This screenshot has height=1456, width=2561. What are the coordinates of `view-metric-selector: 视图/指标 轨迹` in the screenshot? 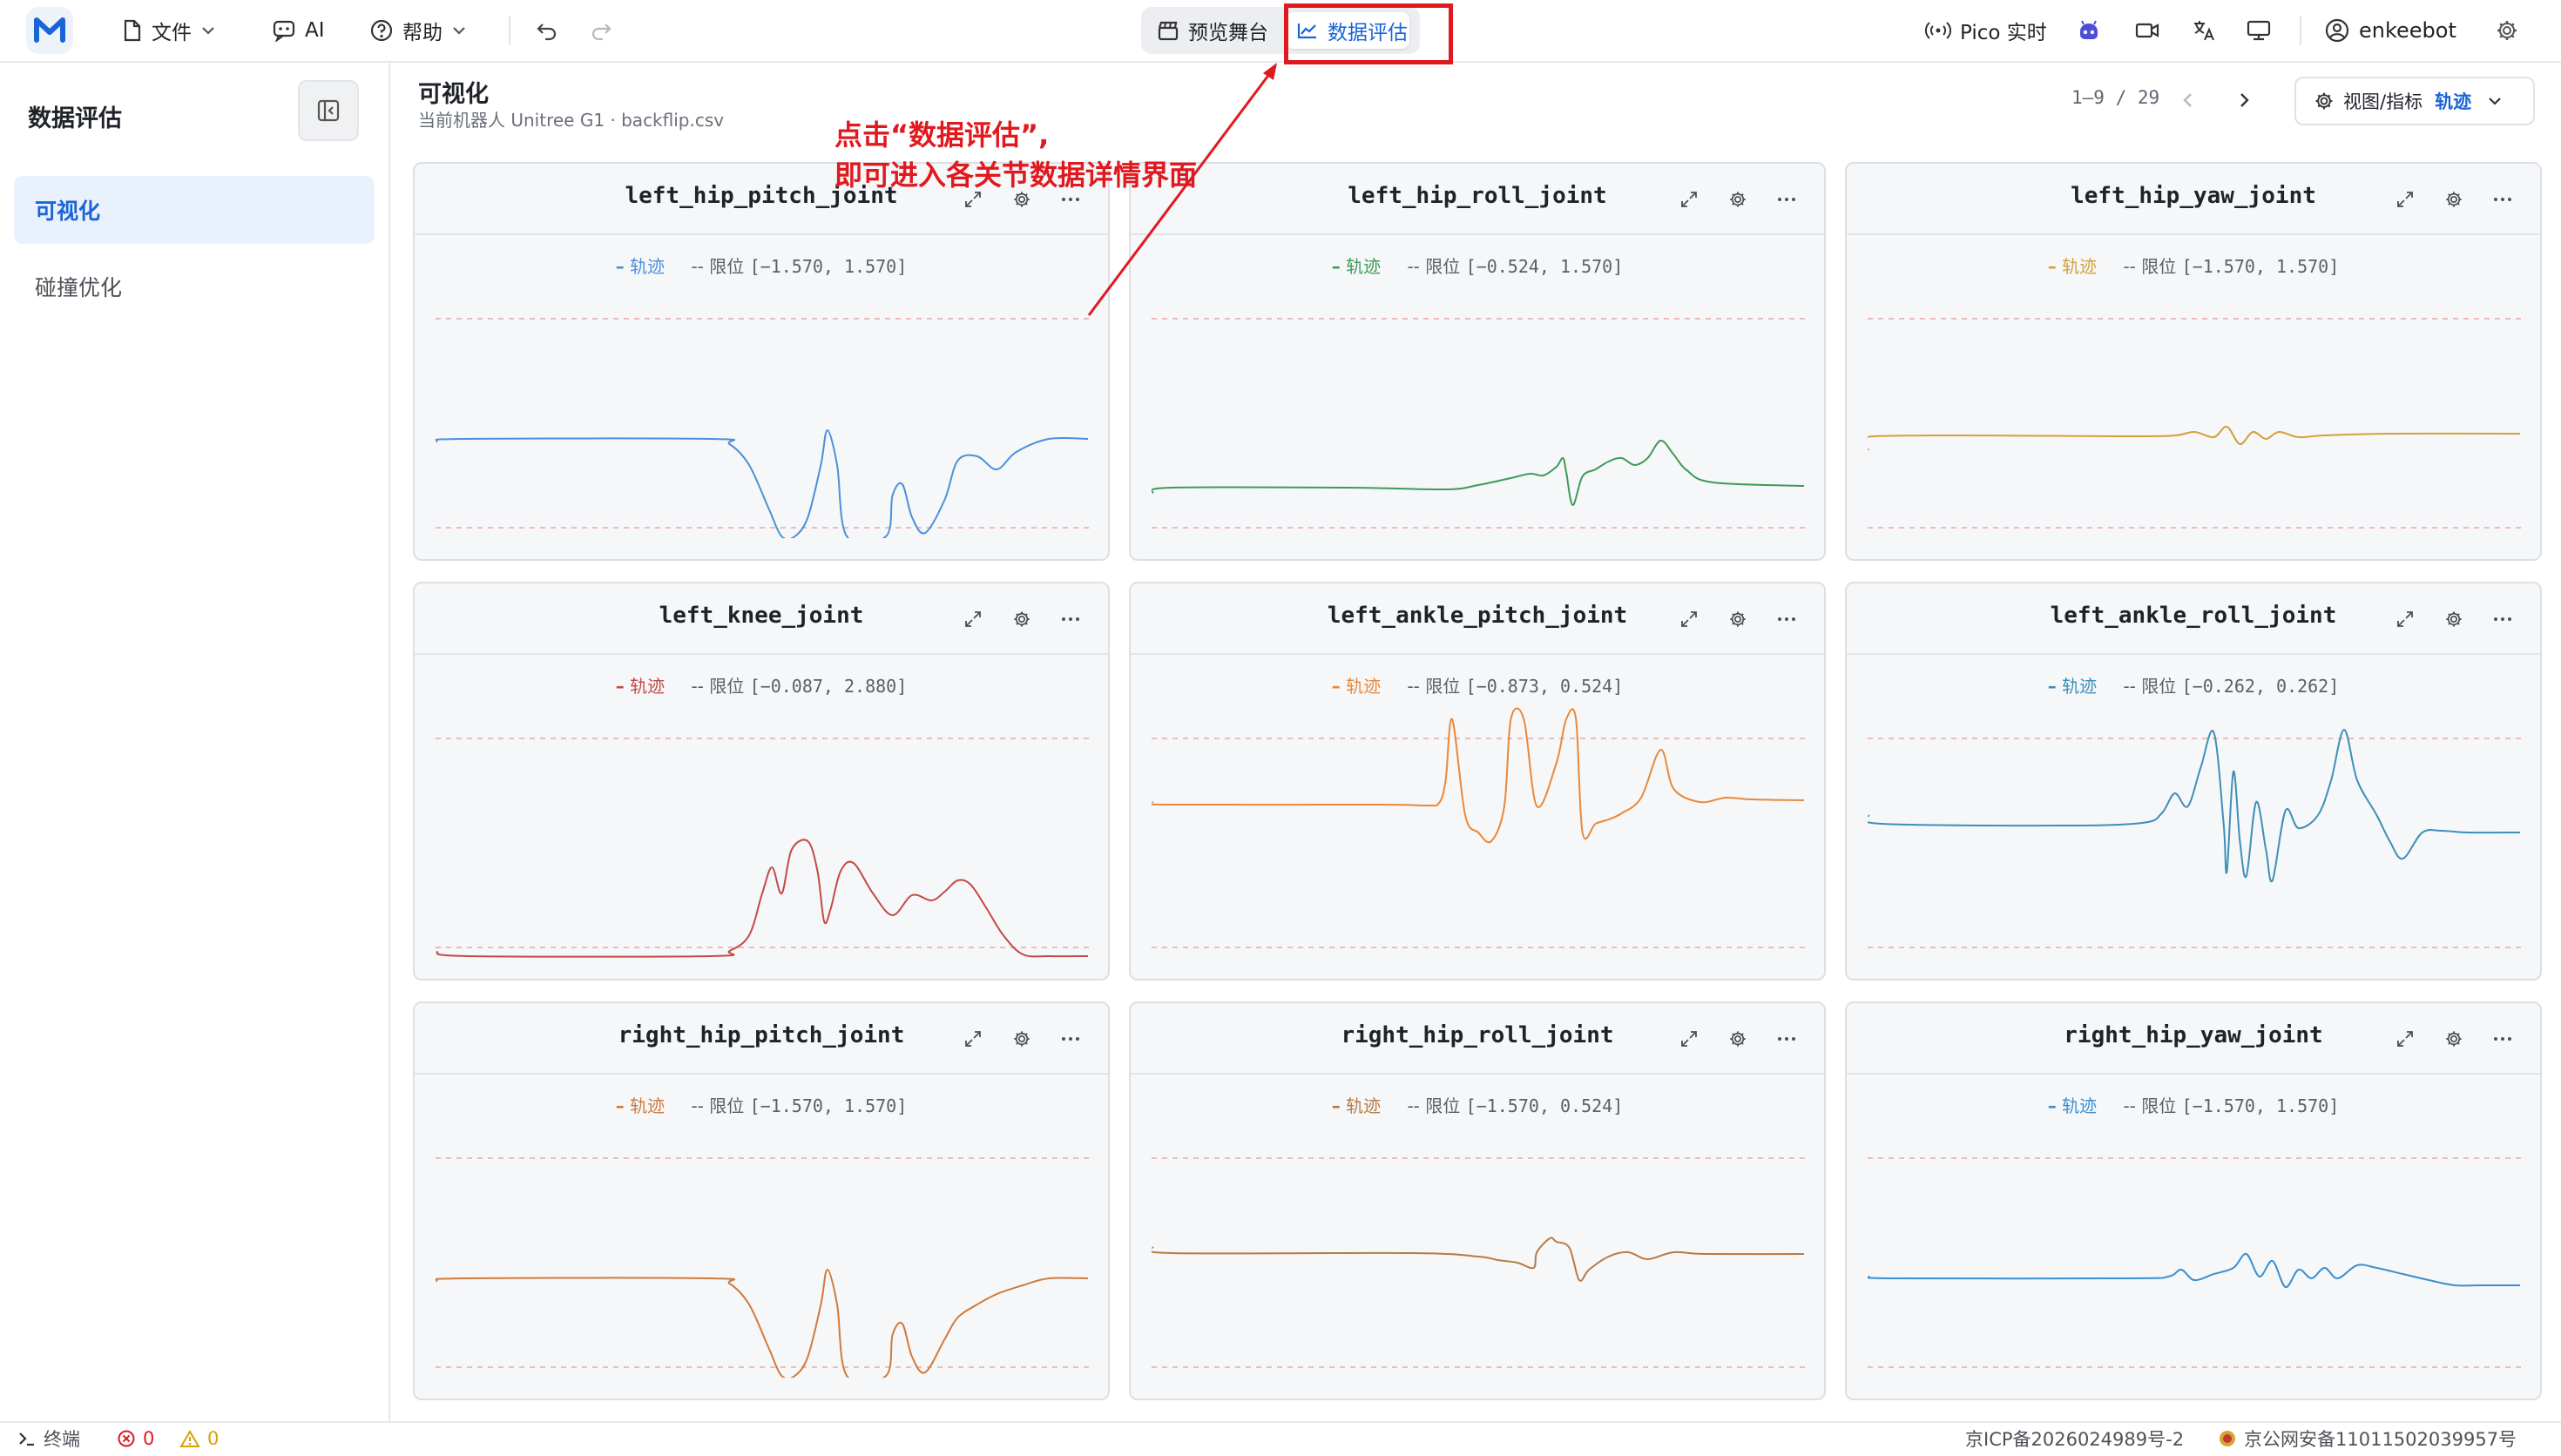 It's located at (2414, 101).